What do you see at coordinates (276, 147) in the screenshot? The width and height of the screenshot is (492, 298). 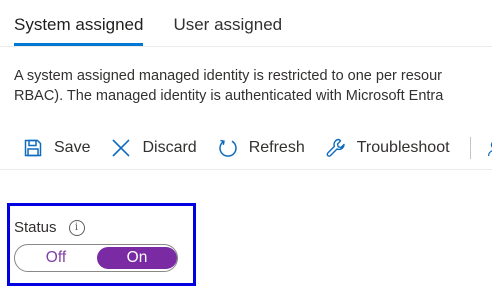 I see `refresh-label: Refresh` at bounding box center [276, 147].